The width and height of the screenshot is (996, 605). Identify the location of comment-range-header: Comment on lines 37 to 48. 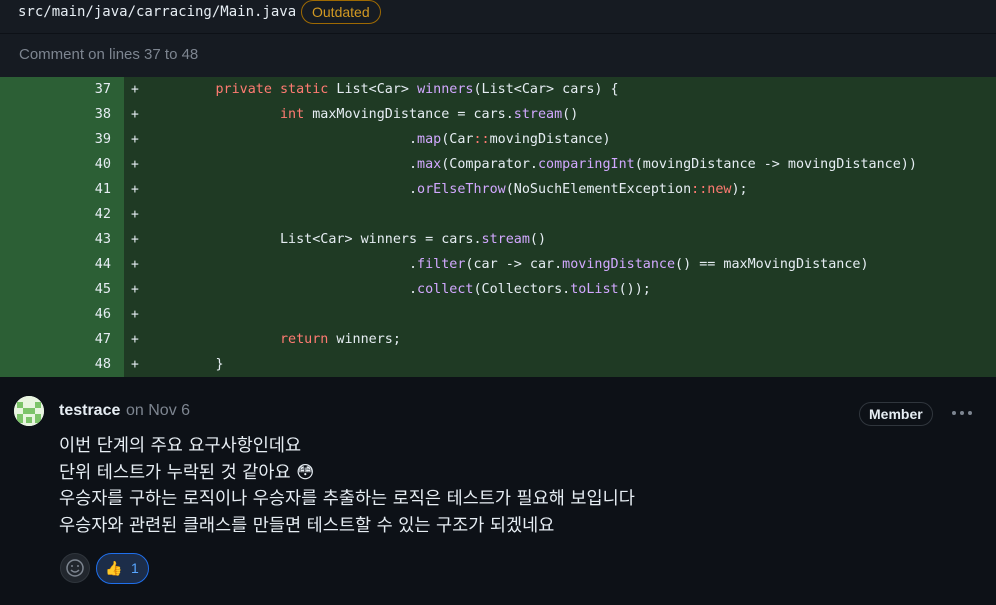
(498, 55).